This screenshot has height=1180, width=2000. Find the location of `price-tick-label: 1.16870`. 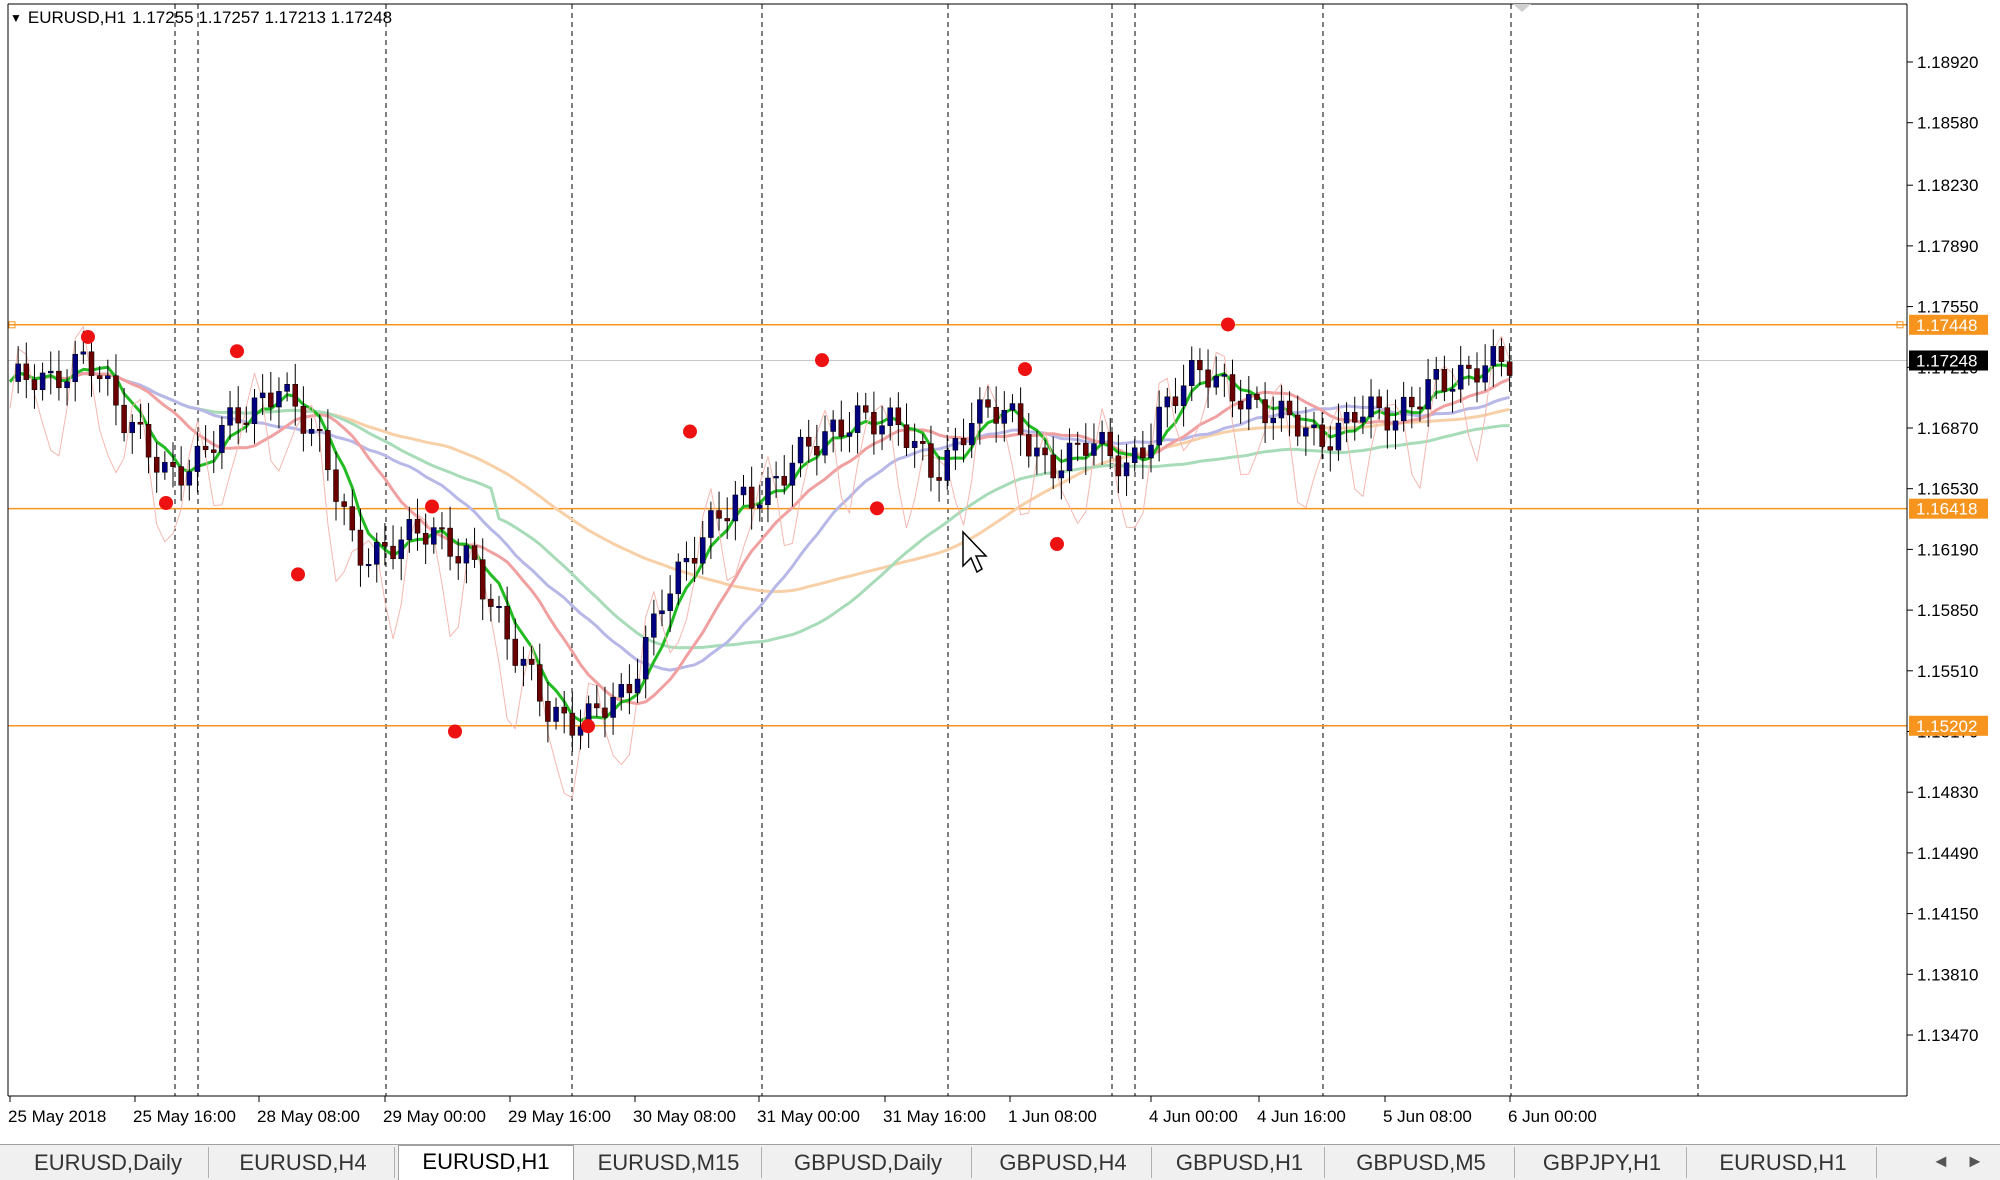

price-tick-label: 1.16870 is located at coordinates (1947, 428).